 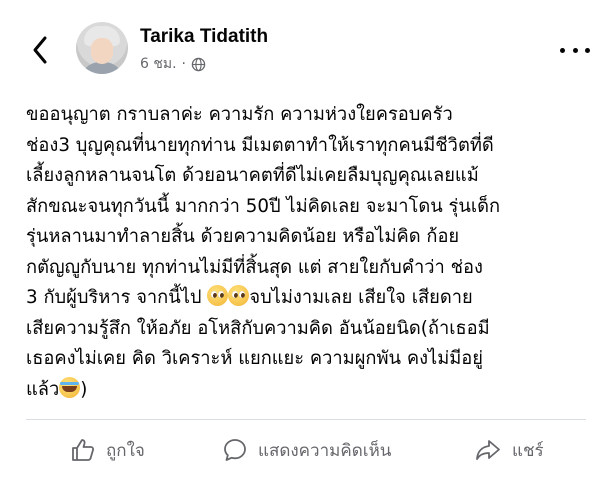 I want to click on post-text-segment: จบไม่งามเลย เสียใจ เสียดาย, so click(x=361, y=297).